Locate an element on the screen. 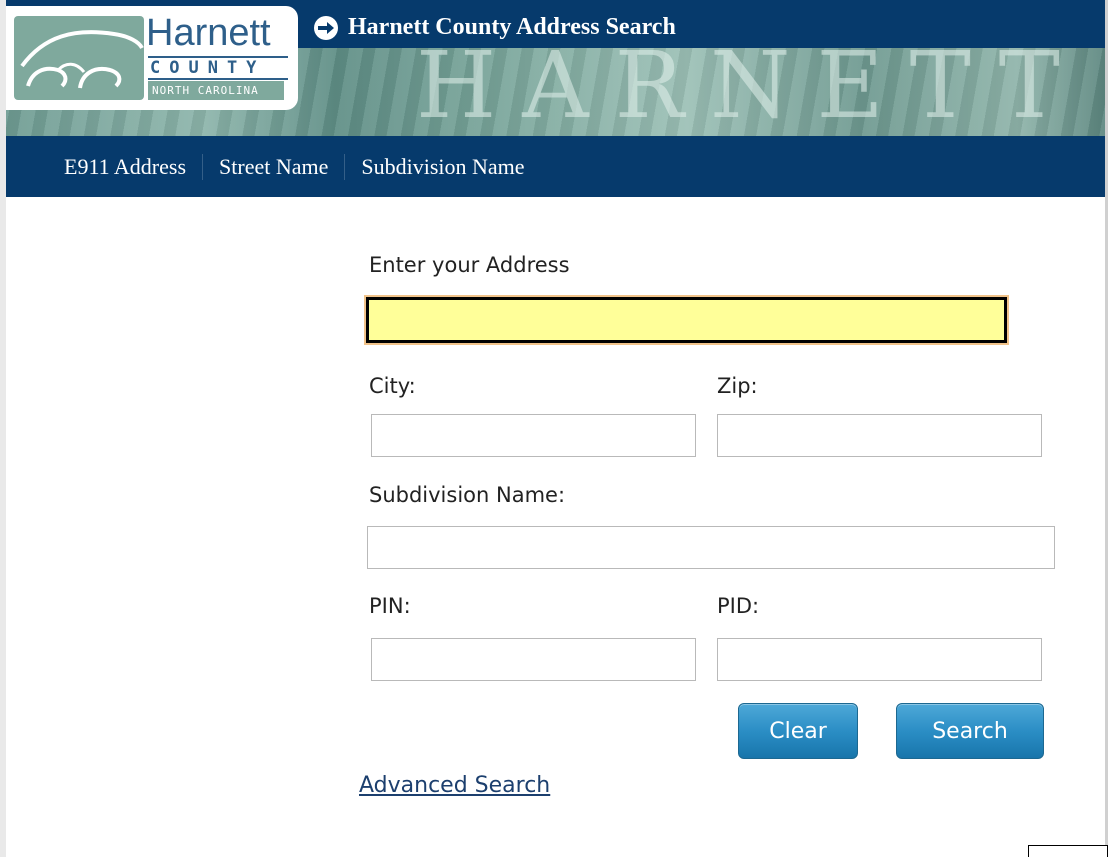  county-logo: Harnett COUNTY NORTH CAROLINA is located at coordinates (152, 58).